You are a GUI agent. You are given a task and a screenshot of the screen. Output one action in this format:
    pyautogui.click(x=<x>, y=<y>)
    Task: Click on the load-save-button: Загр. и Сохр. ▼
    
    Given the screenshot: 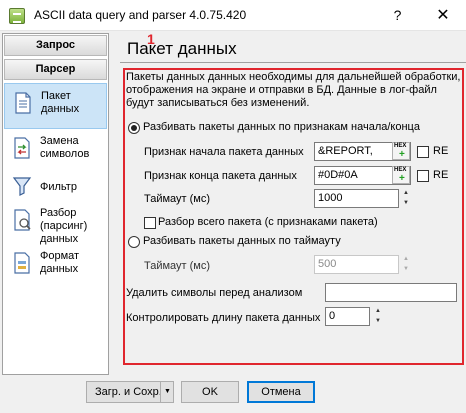 What is the action you would take?
    pyautogui.click(x=130, y=392)
    